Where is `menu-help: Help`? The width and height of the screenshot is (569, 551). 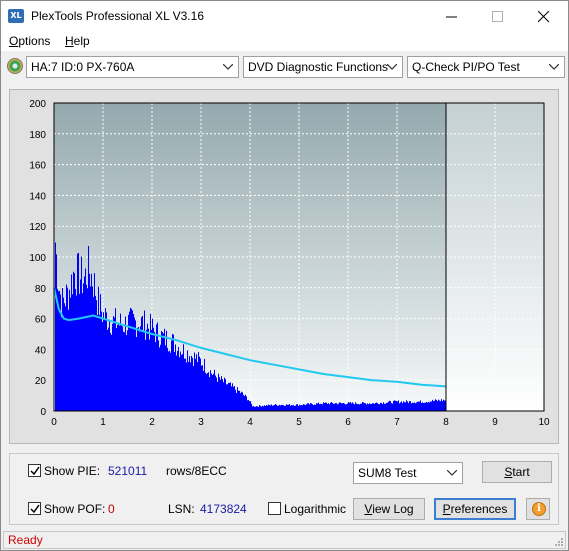
menu-help: Help is located at coordinates (77, 41).